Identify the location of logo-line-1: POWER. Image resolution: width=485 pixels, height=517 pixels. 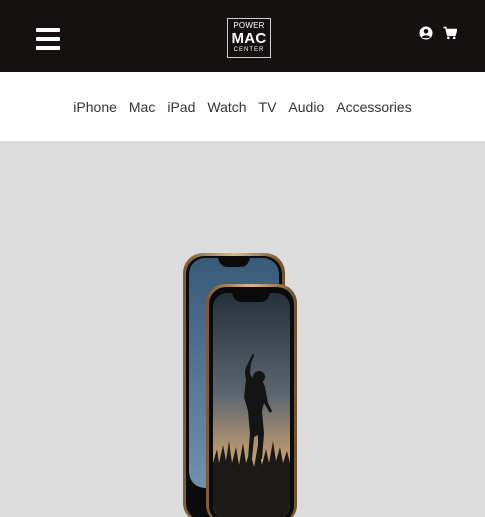
(249, 25).